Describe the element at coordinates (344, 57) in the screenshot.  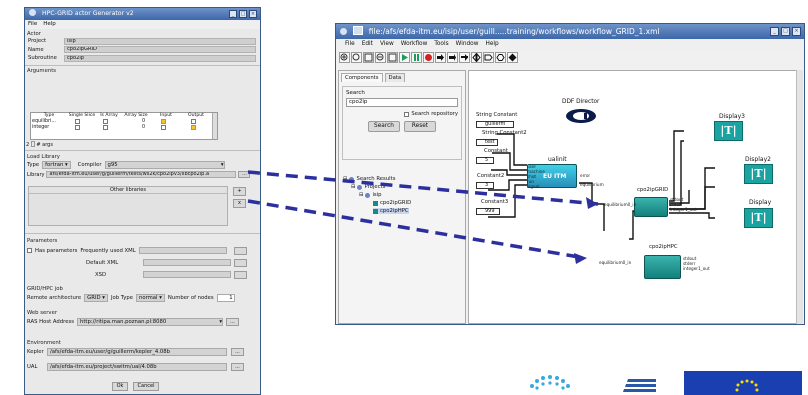
I see `zoom-in-icon` at that location.